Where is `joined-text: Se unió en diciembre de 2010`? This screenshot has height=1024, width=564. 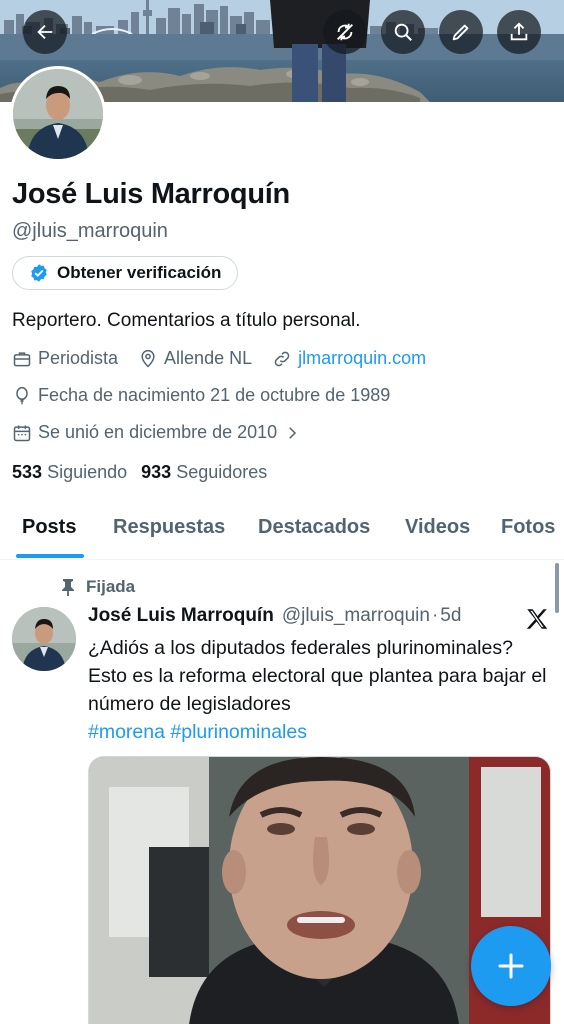 joined-text: Se unió en diciembre de 2010 is located at coordinates (158, 432).